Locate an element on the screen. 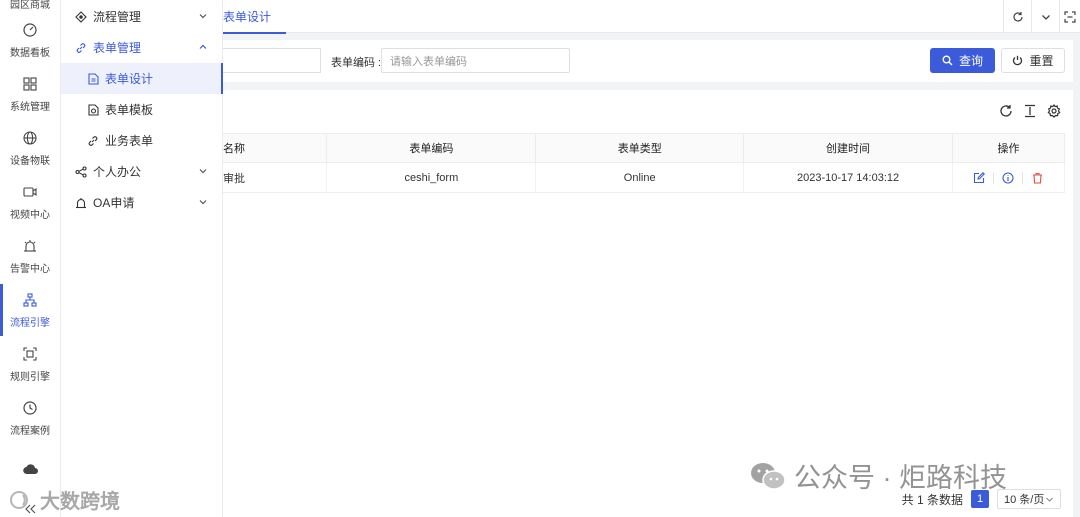 Image resolution: width=1080 pixels, height=517 pixels. submenu-label: 个人办公 is located at coordinates (117, 172).